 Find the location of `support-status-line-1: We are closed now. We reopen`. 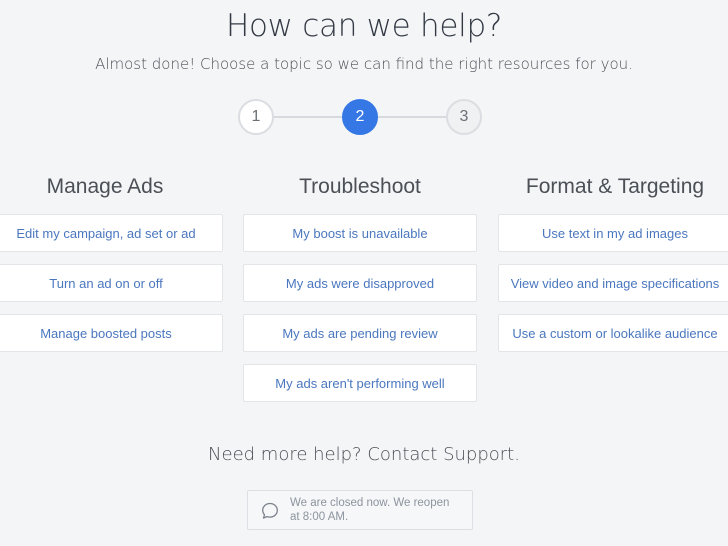

support-status-line-1: We are closed now. We reopen is located at coordinates (370, 503).